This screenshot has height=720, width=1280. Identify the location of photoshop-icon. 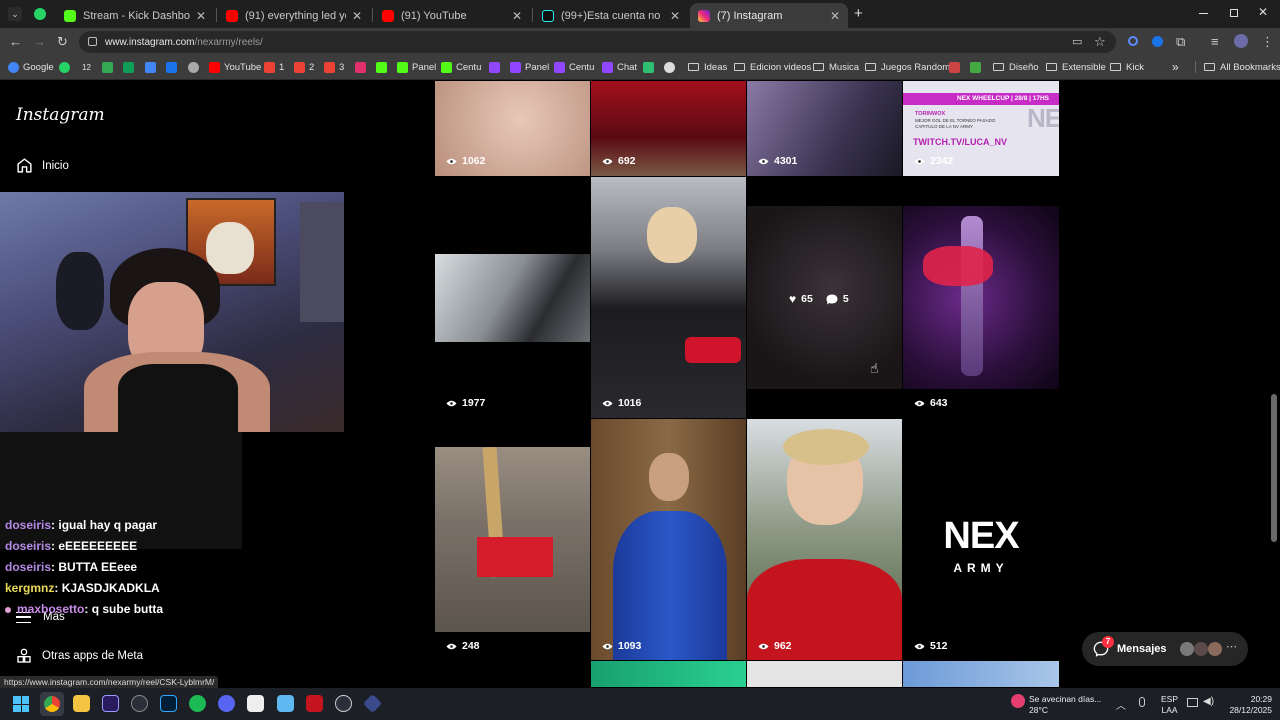
(168, 703).